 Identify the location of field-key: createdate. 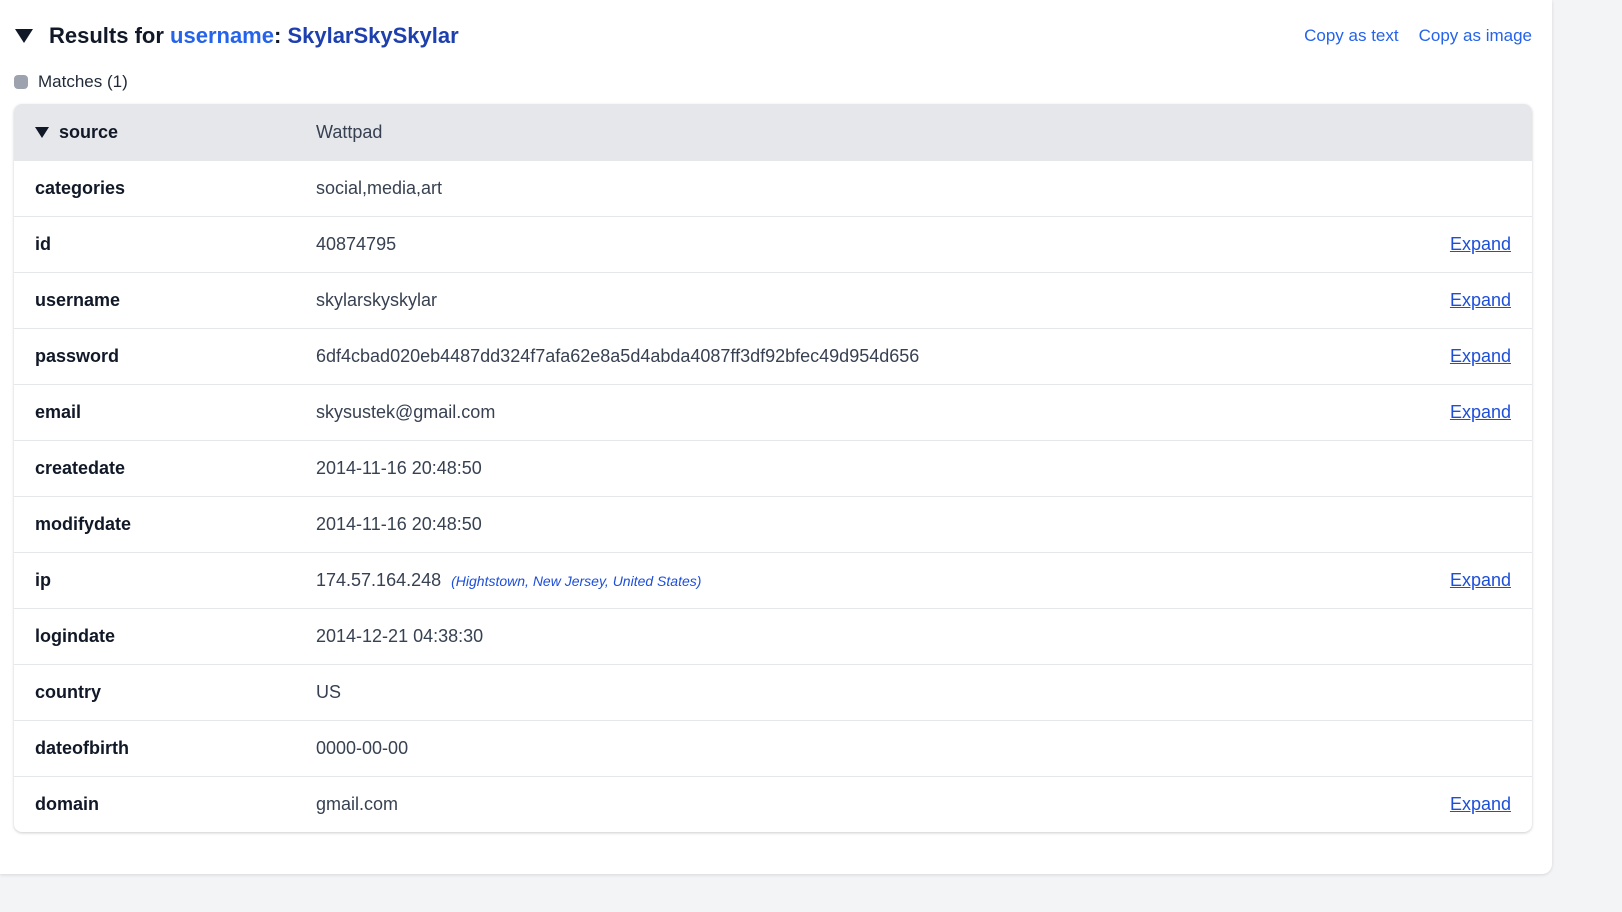
(80, 468).